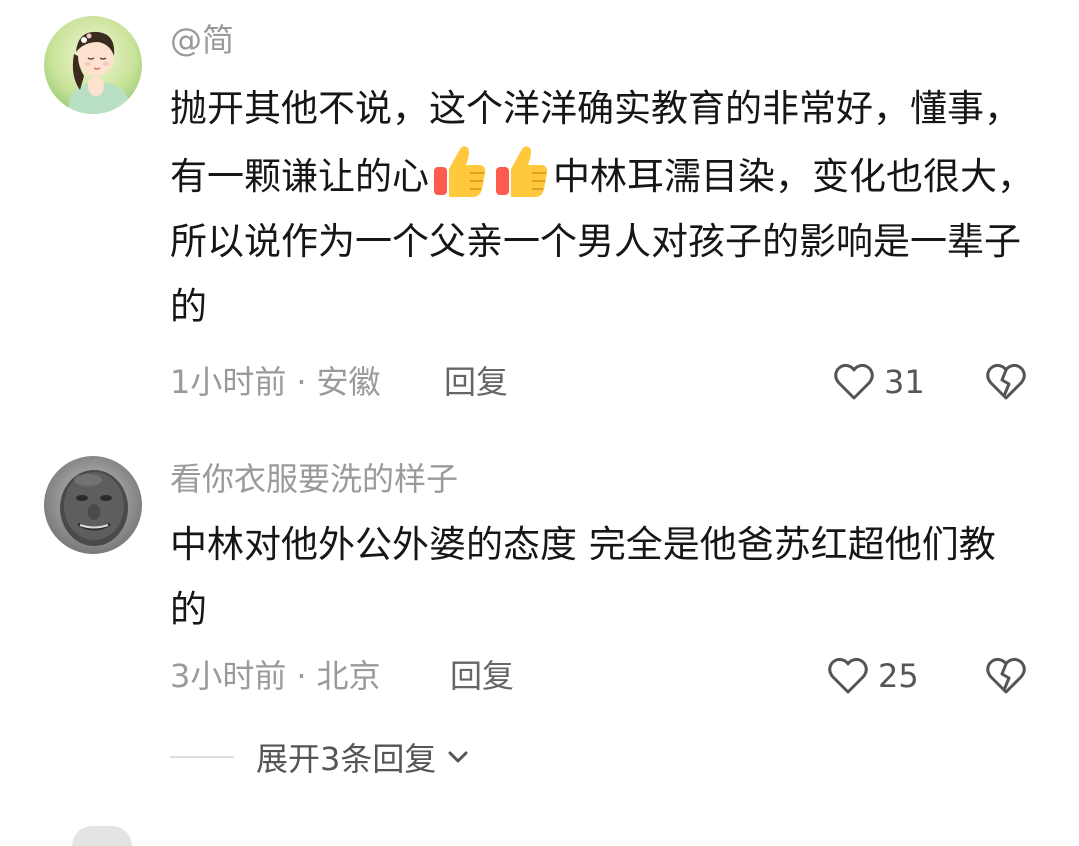 This screenshot has height=846, width=1079. Describe the element at coordinates (348, 676) in the screenshot. I see `comment-location: 北京` at that location.